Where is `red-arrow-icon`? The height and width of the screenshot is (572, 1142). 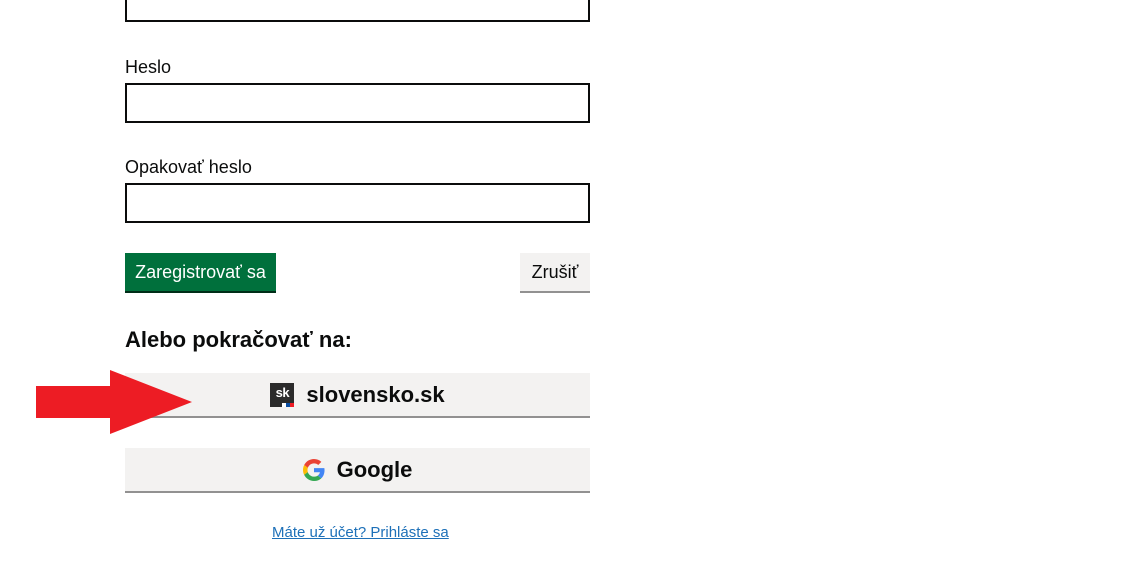 red-arrow-icon is located at coordinates (114, 402).